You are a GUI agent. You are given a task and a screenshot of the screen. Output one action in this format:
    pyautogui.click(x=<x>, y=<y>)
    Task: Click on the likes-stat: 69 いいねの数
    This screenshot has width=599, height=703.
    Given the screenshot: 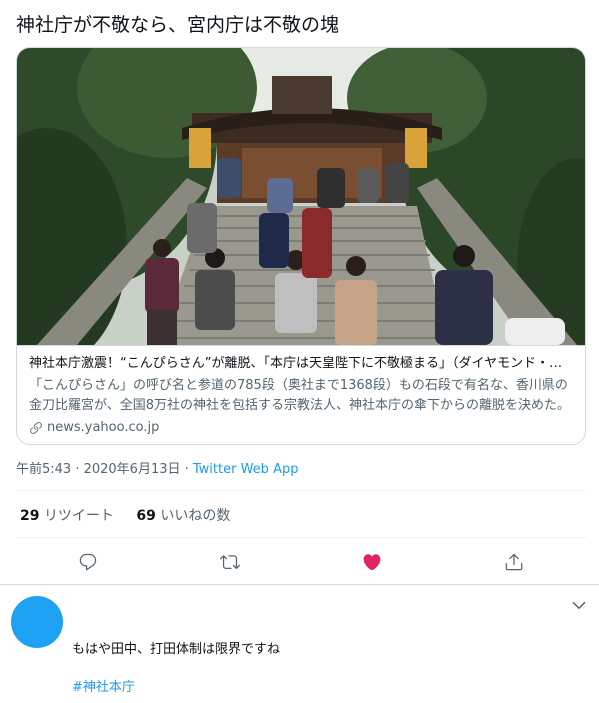 What is the action you would take?
    pyautogui.click(x=183, y=516)
    